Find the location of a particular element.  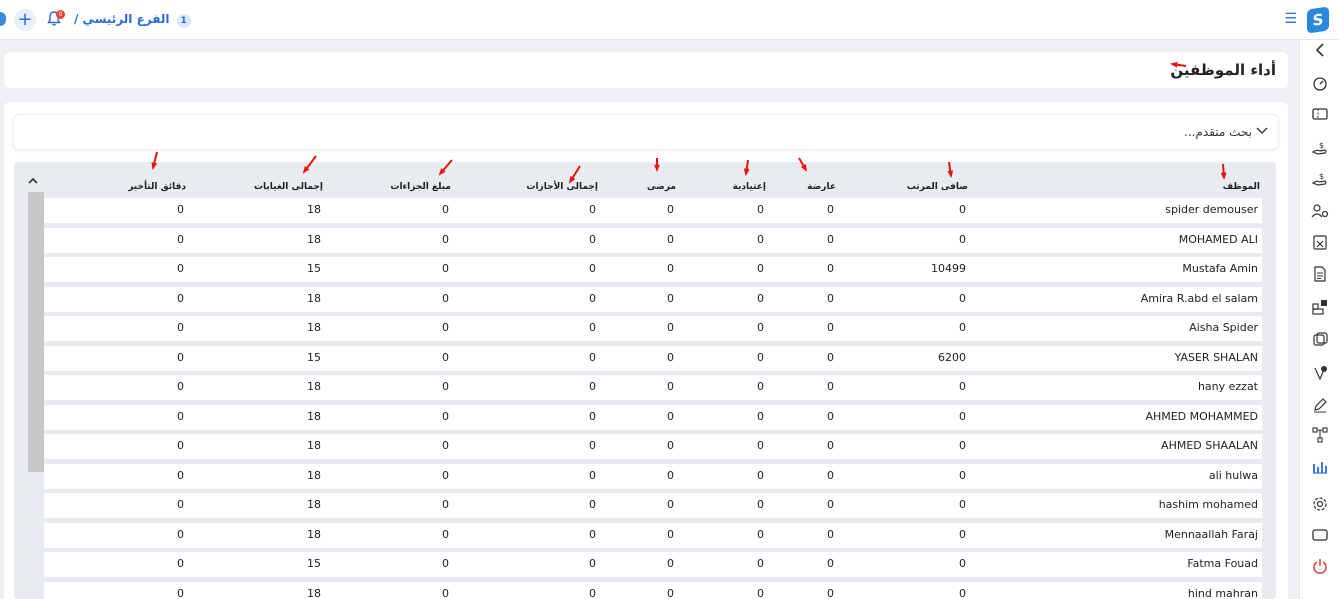

table-row: hind mahran 0 0 0 0 0 0 18 0 is located at coordinates (653, 590).